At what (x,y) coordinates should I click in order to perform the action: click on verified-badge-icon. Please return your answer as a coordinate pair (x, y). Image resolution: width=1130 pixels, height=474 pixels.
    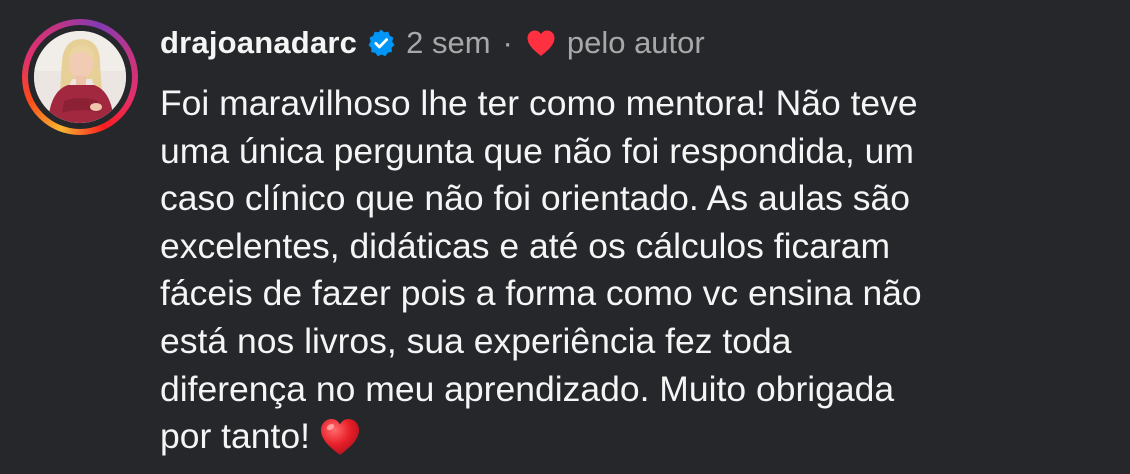
    Looking at the image, I should click on (381, 43).